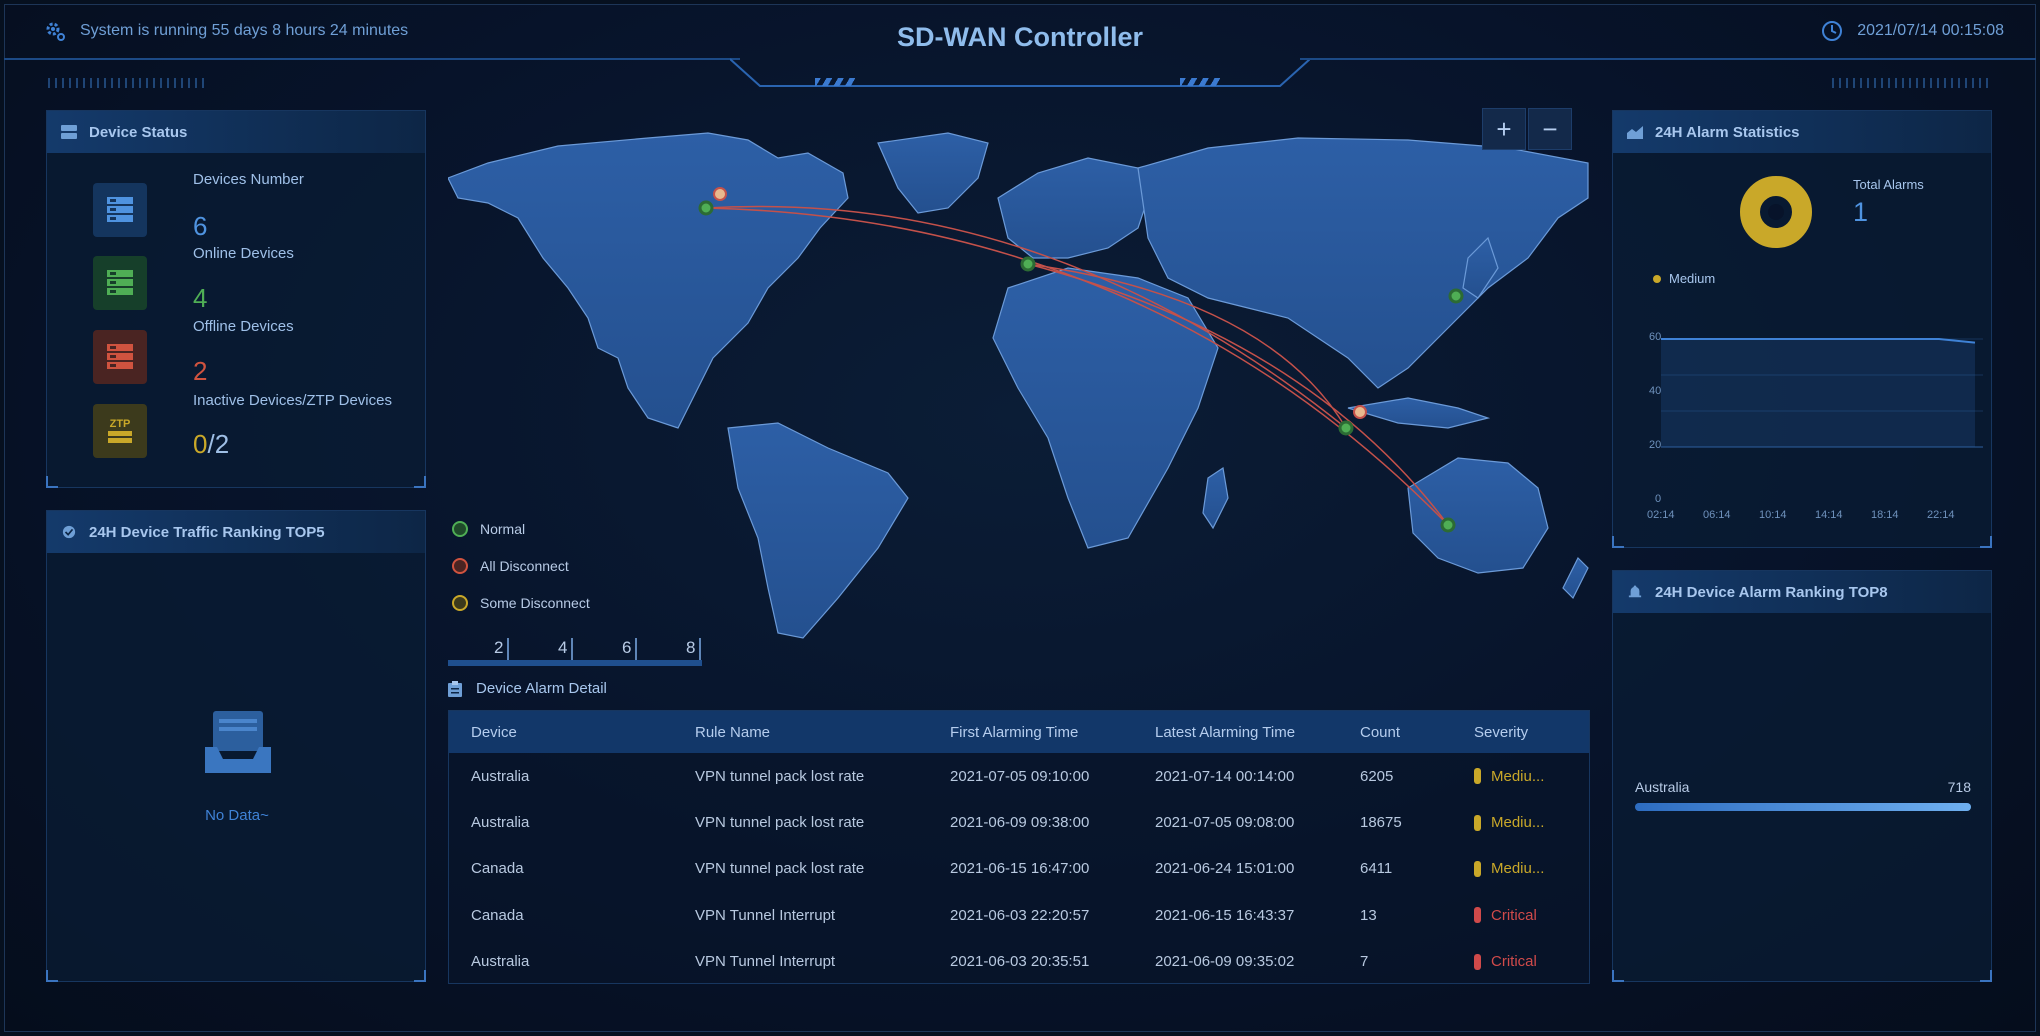 Image resolution: width=2040 pixels, height=1036 pixels. What do you see at coordinates (200, 226) in the screenshot?
I see `devices-number-value: 6` at bounding box center [200, 226].